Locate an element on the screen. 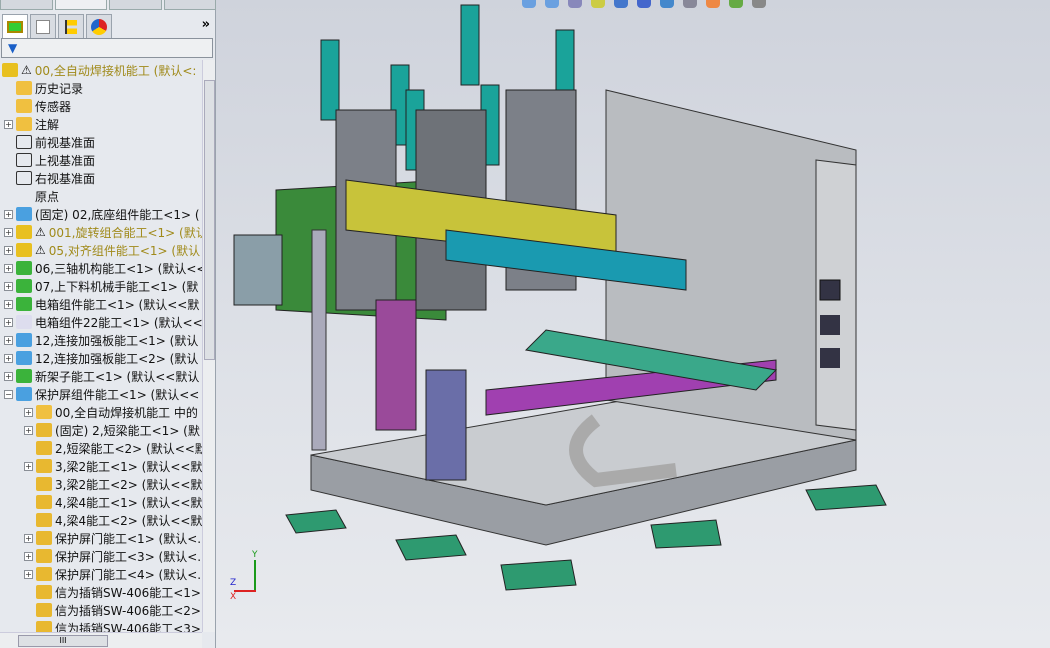 The height and width of the screenshot is (648, 1050). tree-item: + 电箱组件能工<1> (默认<<默 is located at coordinates (101, 304).